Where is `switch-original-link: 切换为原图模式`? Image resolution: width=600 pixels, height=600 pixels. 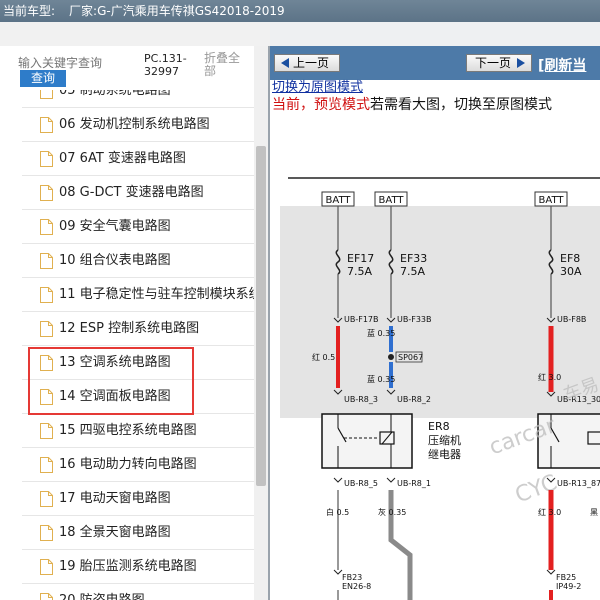 switch-original-link: 切换为原图模式 is located at coordinates (317, 87).